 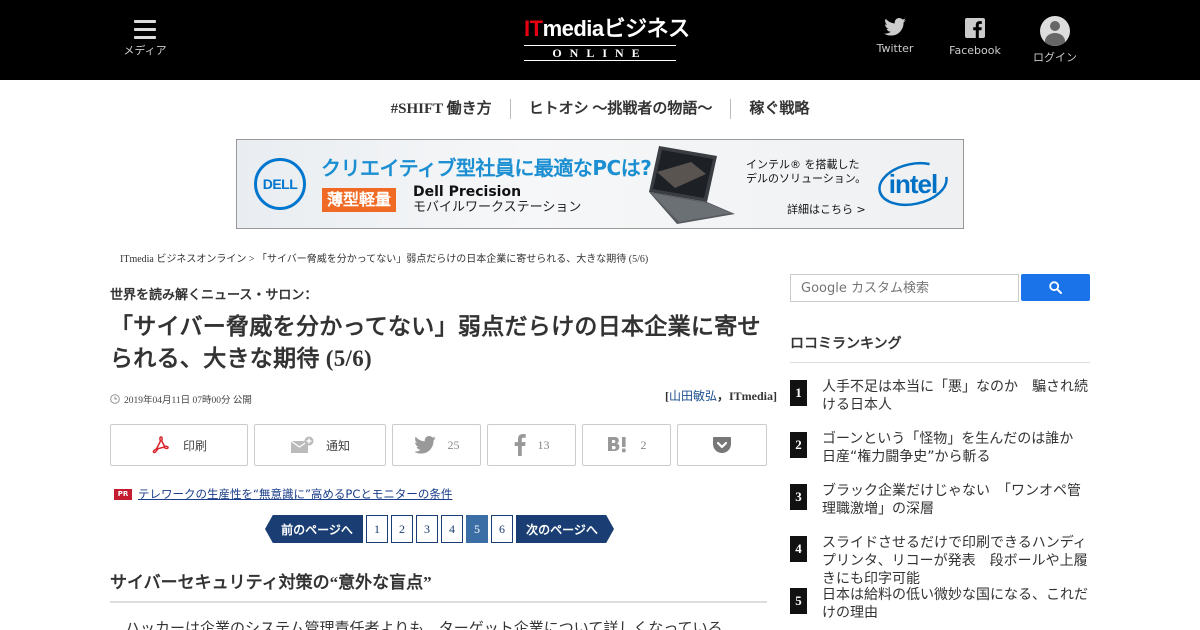 What do you see at coordinates (160, 445) in the screenshot?
I see `pdf-icon` at bounding box center [160, 445].